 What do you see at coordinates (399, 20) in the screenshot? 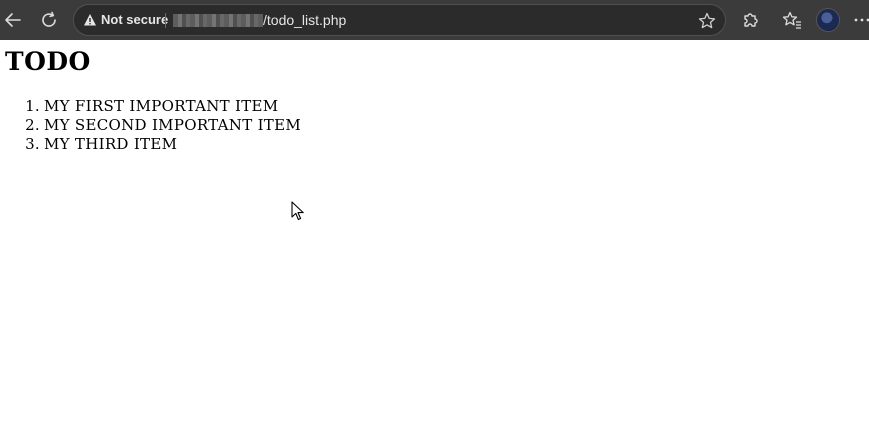
I see `address-bar: Not secure /todo_list.php` at bounding box center [399, 20].